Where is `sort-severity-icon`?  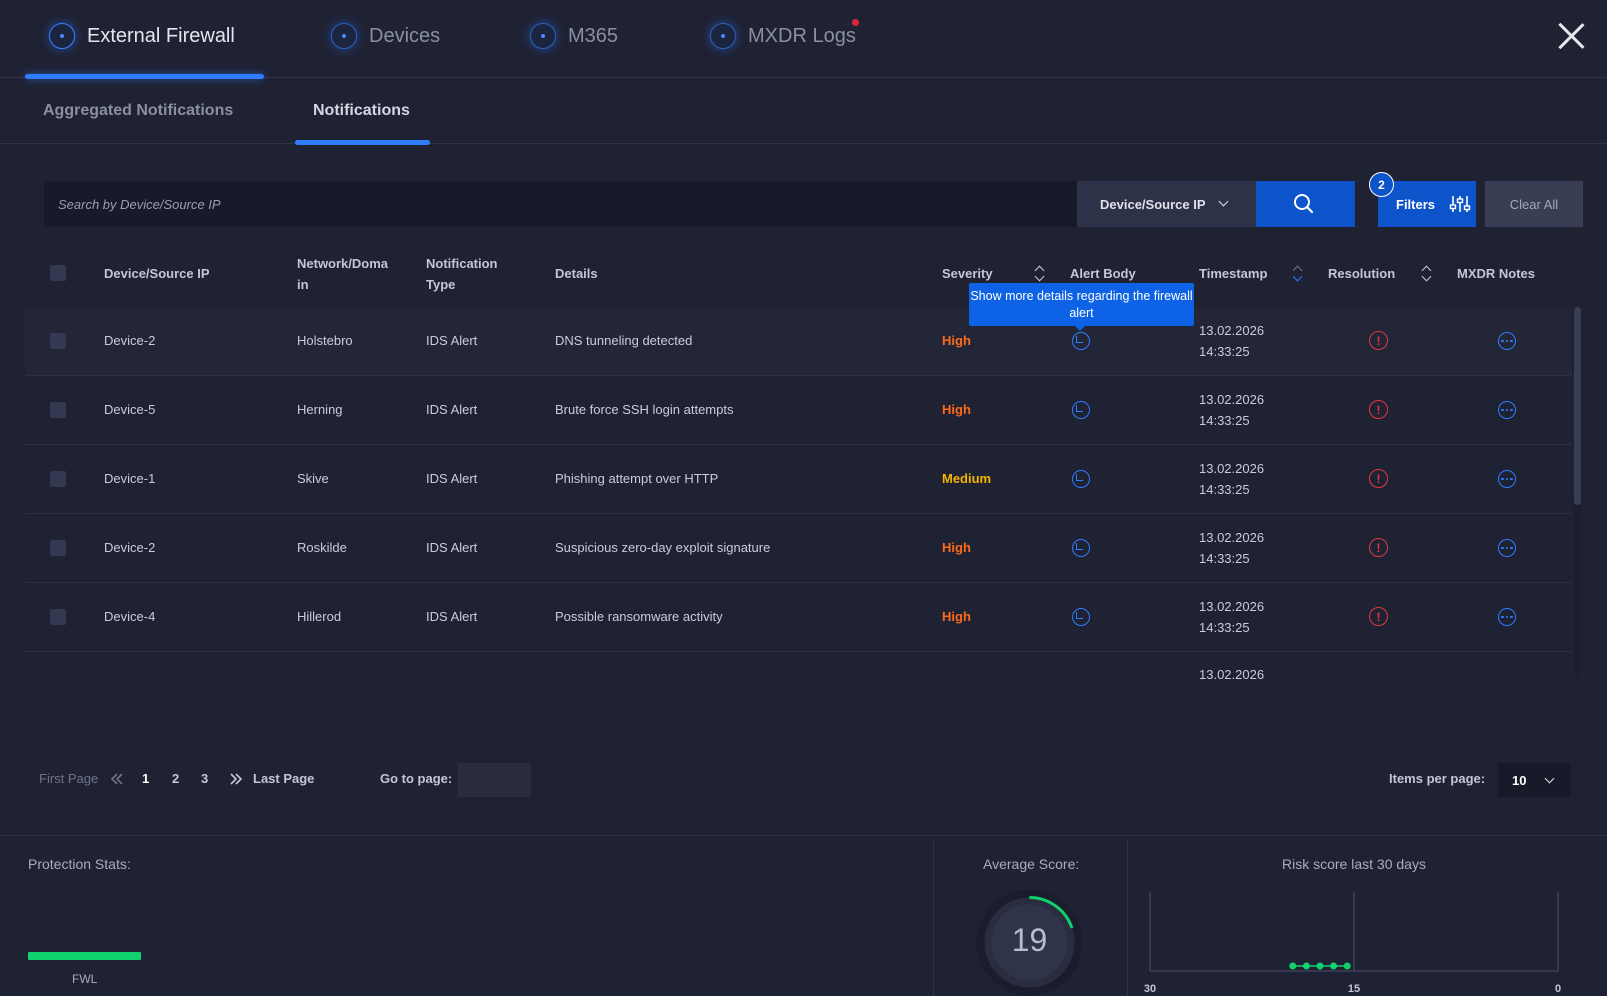 sort-severity-icon is located at coordinates (1039, 273).